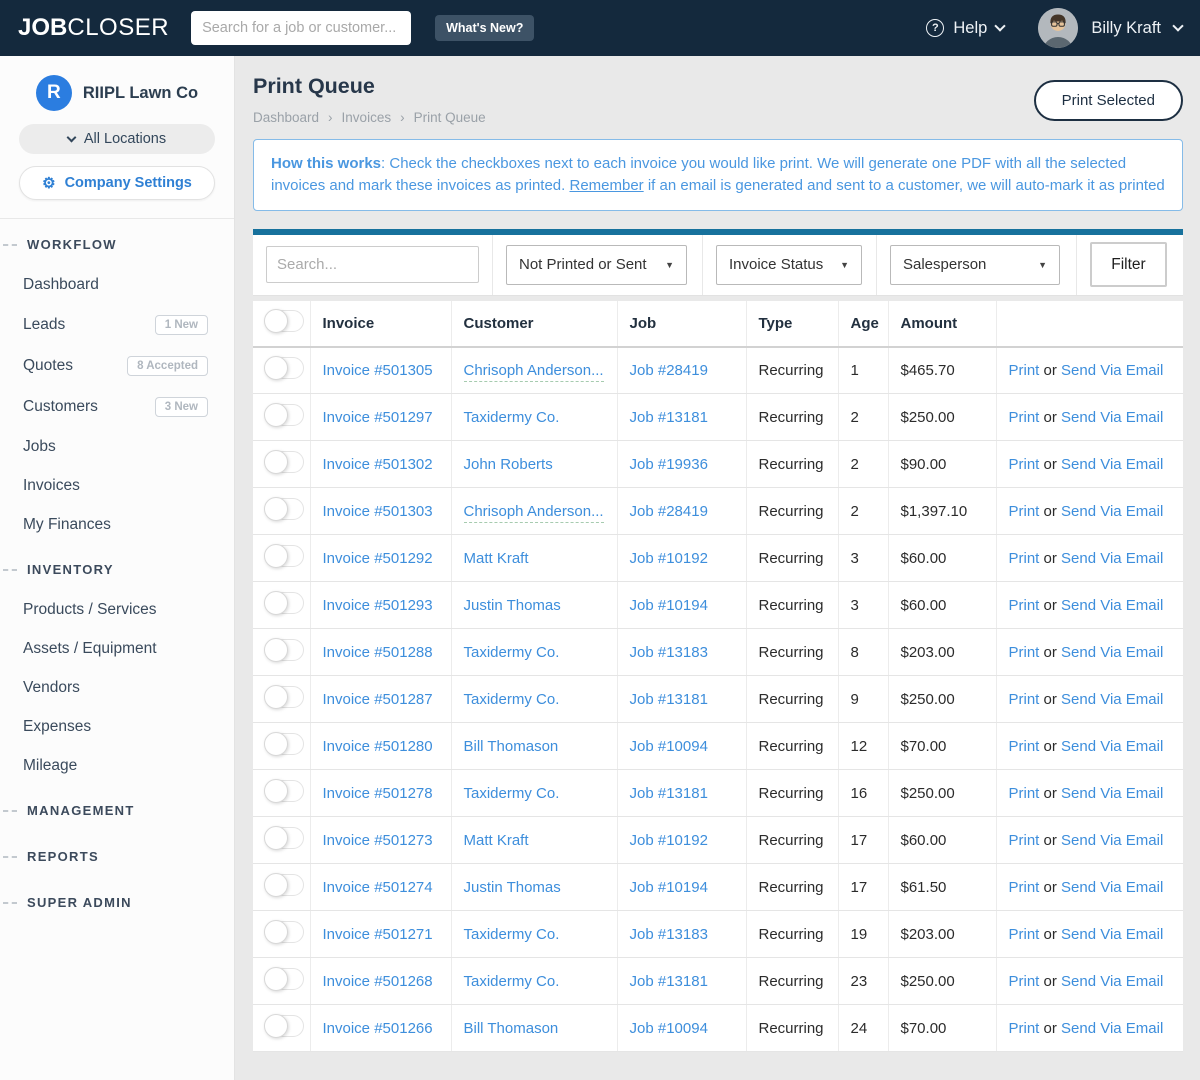  I want to click on whats-new-button: What's New?, so click(485, 28).